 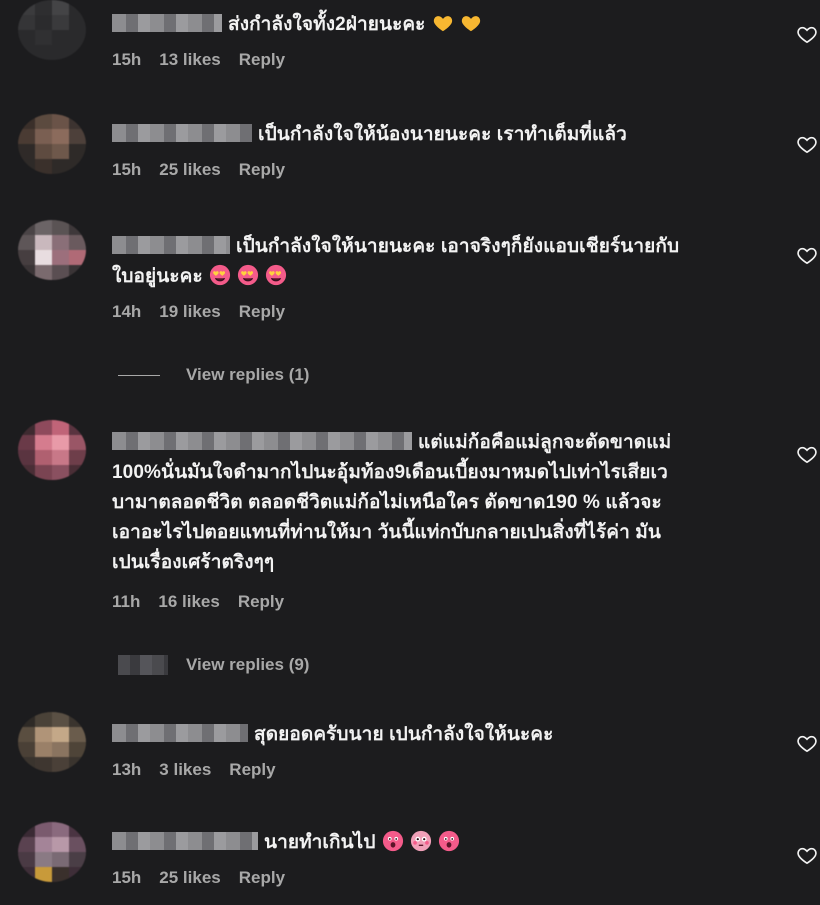 What do you see at coordinates (404, 734) in the screenshot?
I see `comment-text: สุดยอดครับนาย เปนกำลังใจให้นะคะ` at bounding box center [404, 734].